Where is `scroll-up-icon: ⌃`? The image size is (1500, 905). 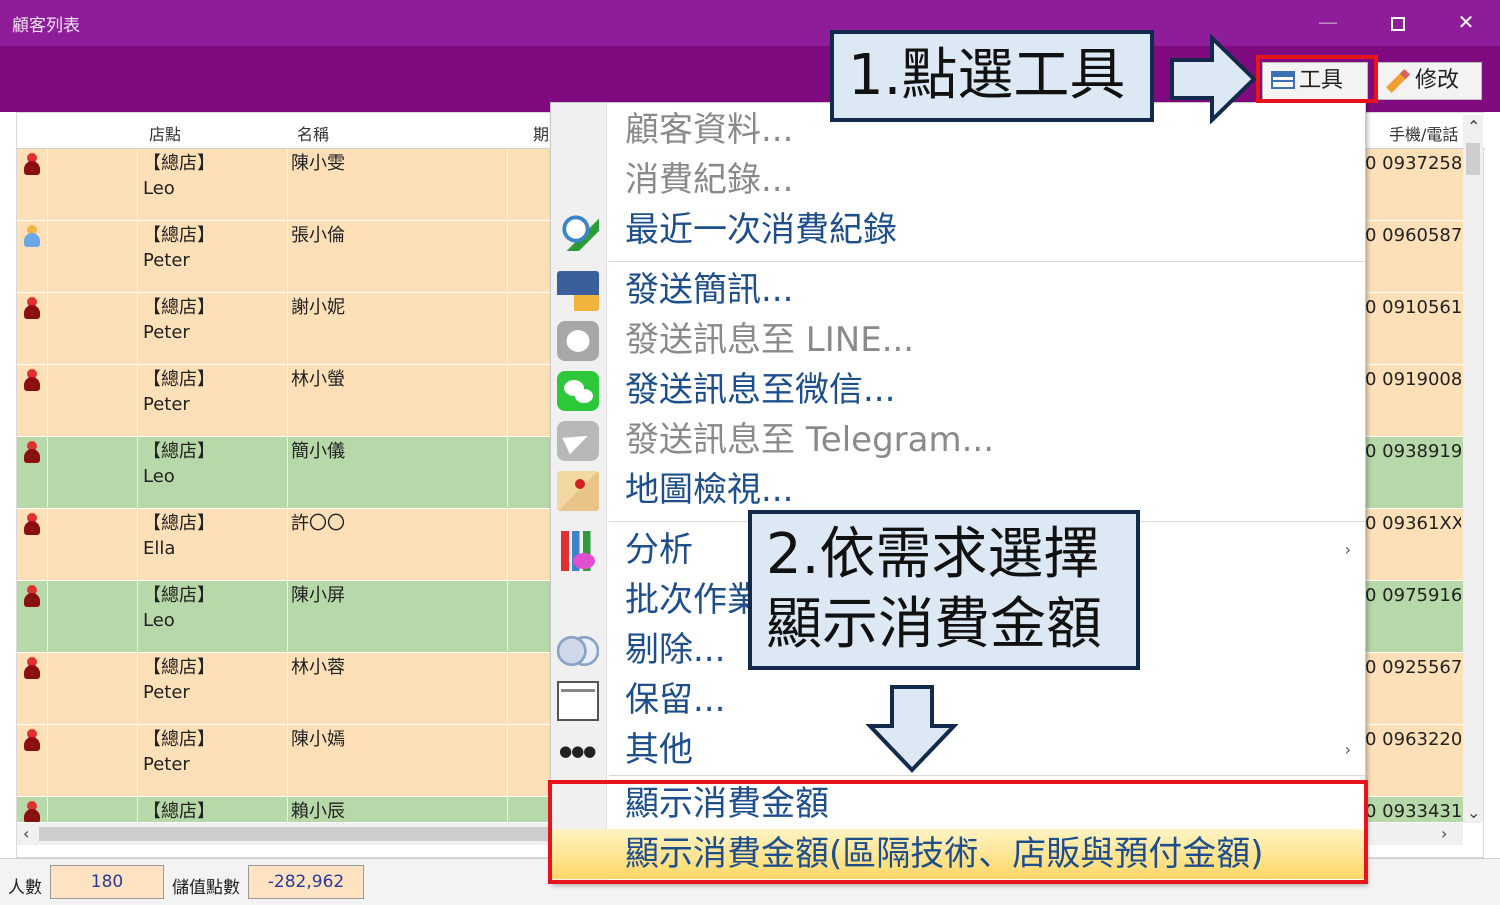
scroll-up-icon: ⌃ is located at coordinates (1473, 126).